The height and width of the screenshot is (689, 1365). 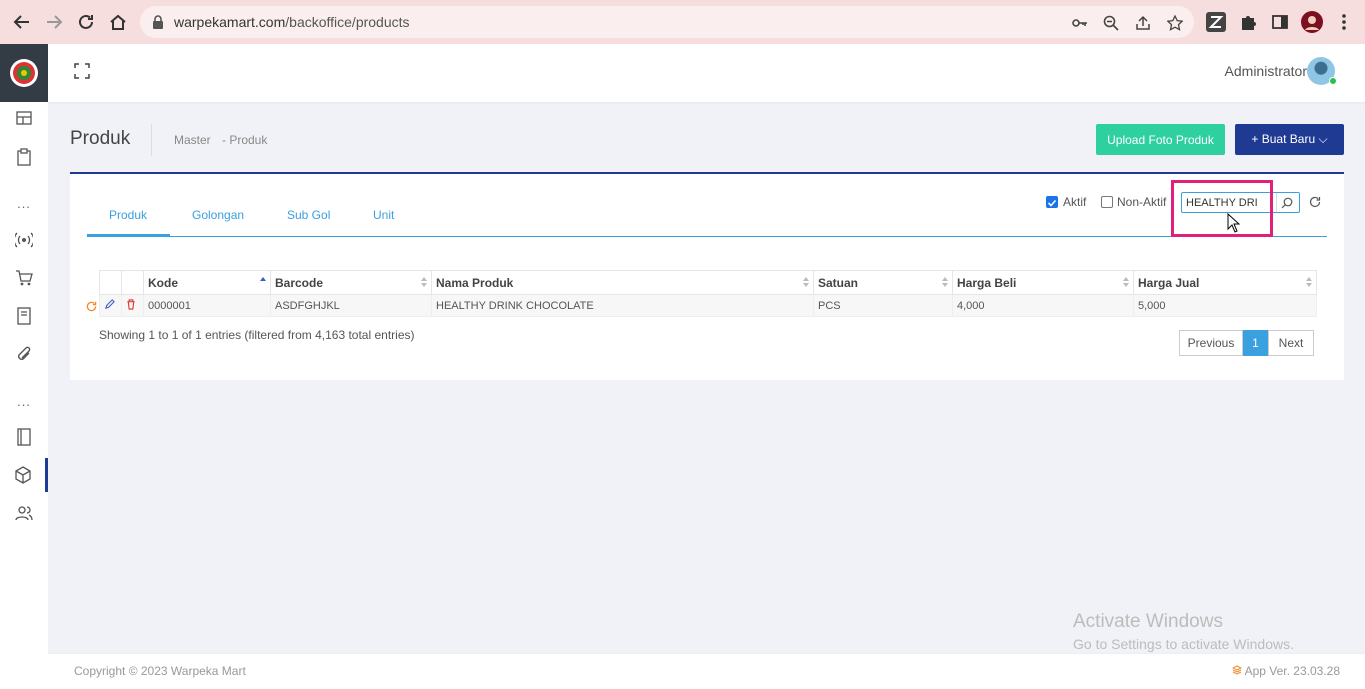 What do you see at coordinates (667, 22) in the screenshot?
I see `address-bar: warpekamart.com/backoffice/products` at bounding box center [667, 22].